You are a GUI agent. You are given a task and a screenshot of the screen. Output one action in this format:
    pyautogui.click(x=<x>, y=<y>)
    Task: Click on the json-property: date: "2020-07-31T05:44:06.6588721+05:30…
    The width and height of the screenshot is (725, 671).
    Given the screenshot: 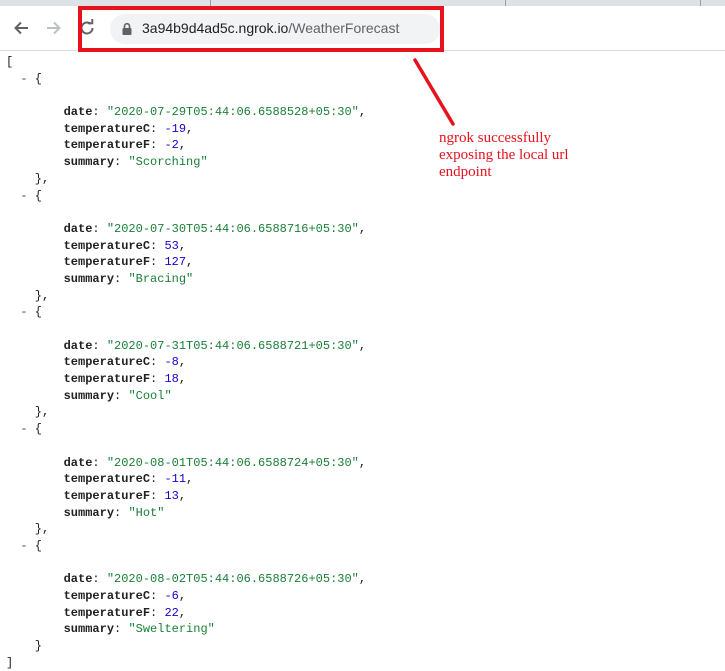 What is the action you would take?
    pyautogui.click(x=215, y=345)
    